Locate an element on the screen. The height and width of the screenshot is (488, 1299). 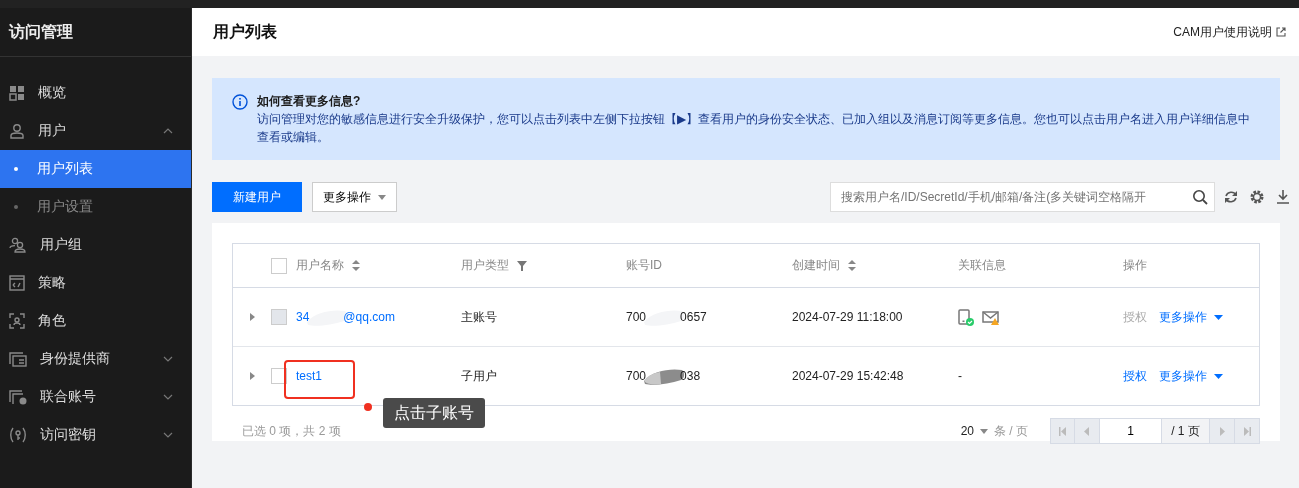
help-link: CAM用户使用说明 is located at coordinates (1229, 32).